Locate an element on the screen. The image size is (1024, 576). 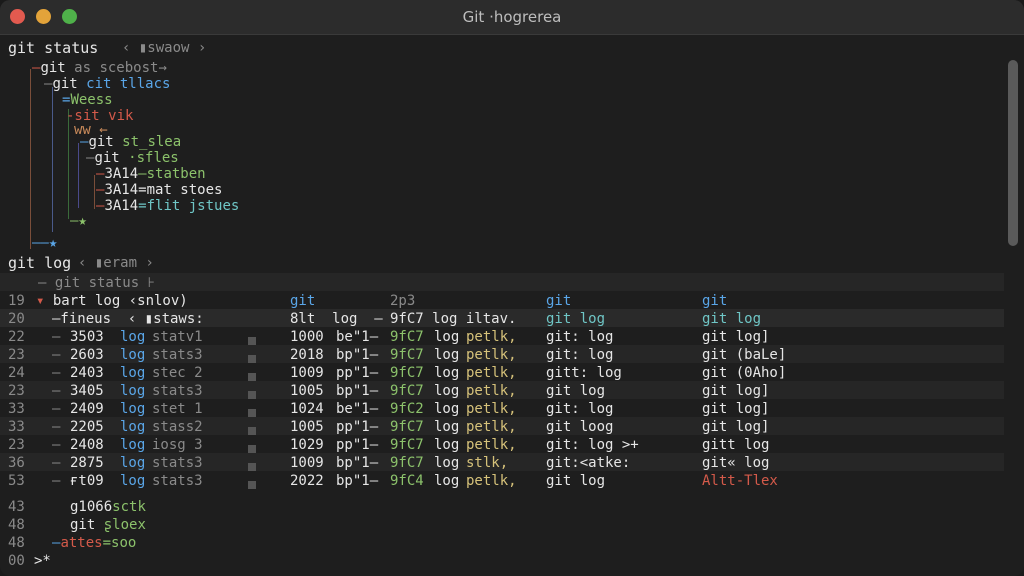
log-cell-g1: git:<atke: is located at coordinates (588, 463).